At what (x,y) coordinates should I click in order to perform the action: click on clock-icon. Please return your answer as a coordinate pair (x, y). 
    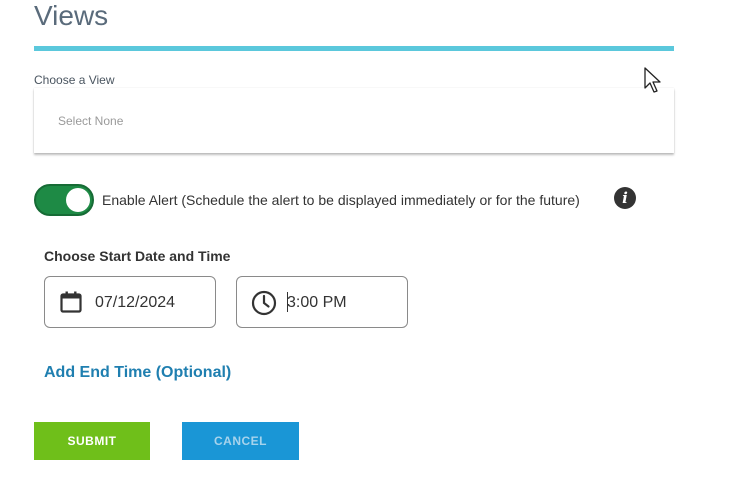
    Looking at the image, I should click on (264, 303).